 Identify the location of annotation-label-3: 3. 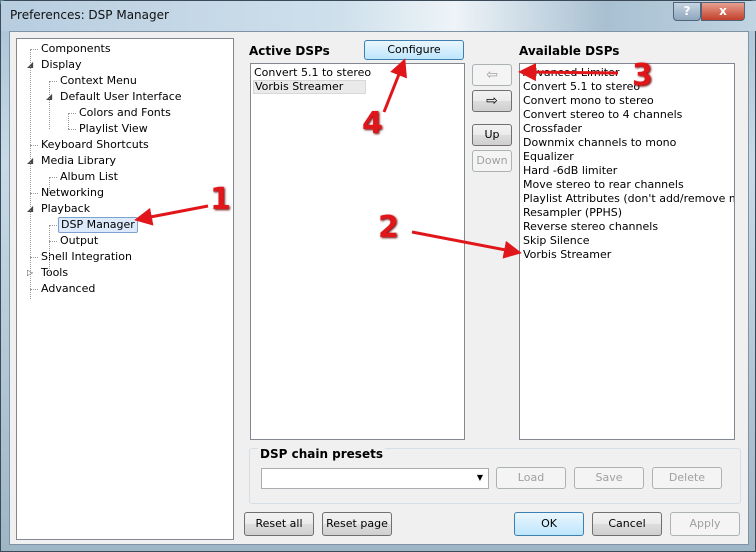
(642, 75).